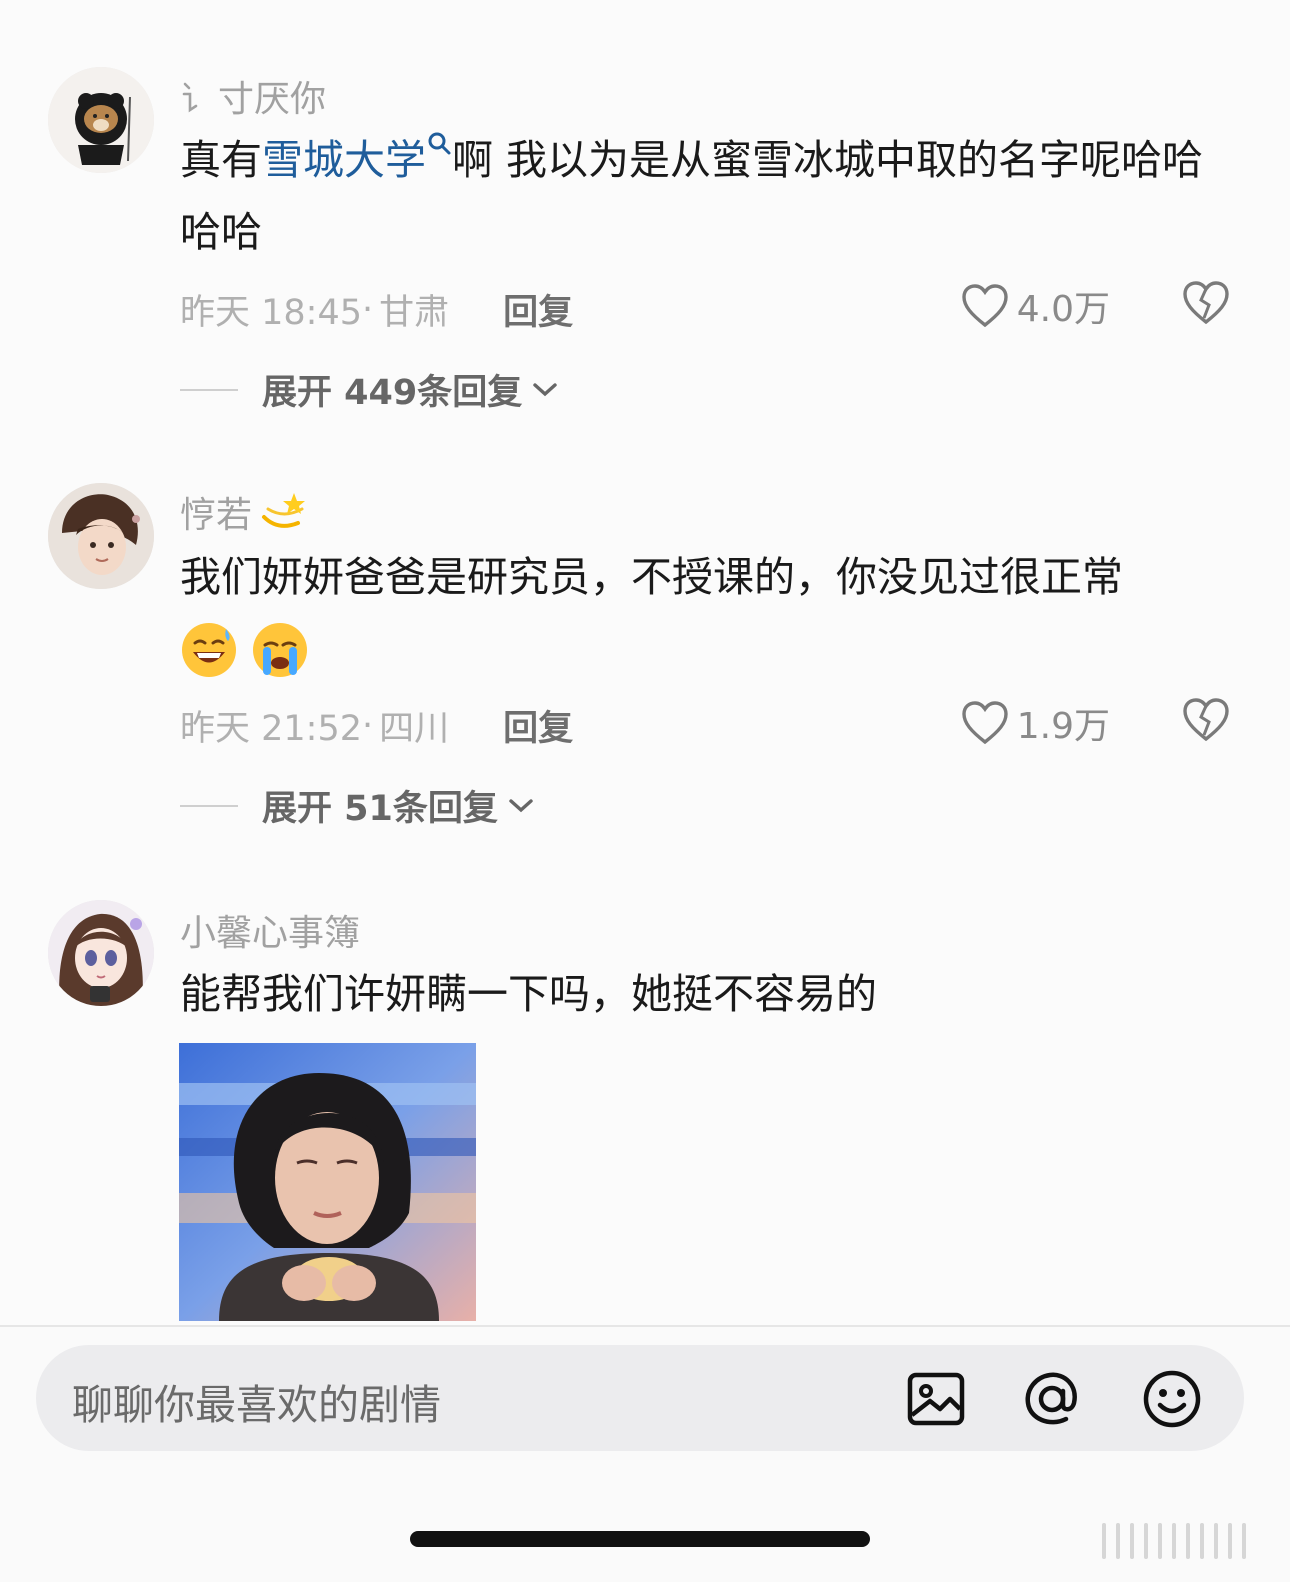  Describe the element at coordinates (1172, 1399) in the screenshot. I see `emoji-icon` at that location.